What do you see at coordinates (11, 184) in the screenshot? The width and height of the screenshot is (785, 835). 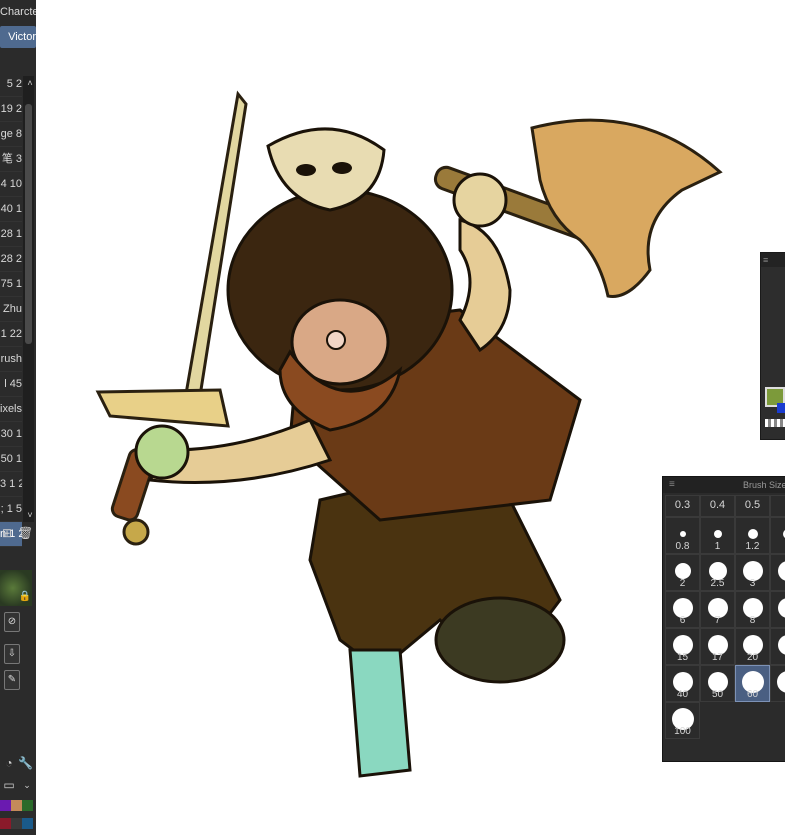 I see `brush-list-item: 4 10` at bounding box center [11, 184].